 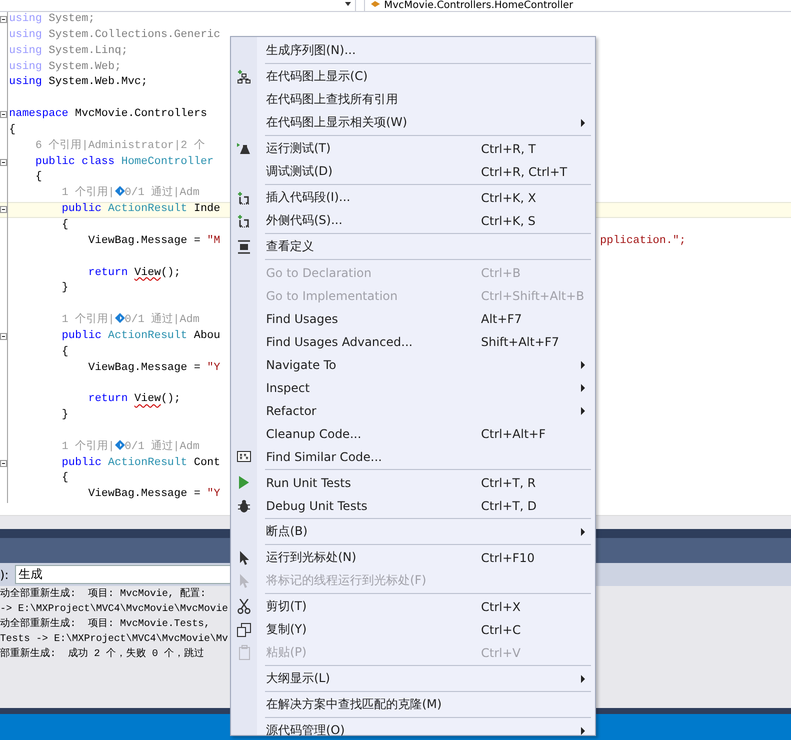 What do you see at coordinates (108, 114) in the screenshot?
I see `code-line: namespace MvcMovie.Controllers` at bounding box center [108, 114].